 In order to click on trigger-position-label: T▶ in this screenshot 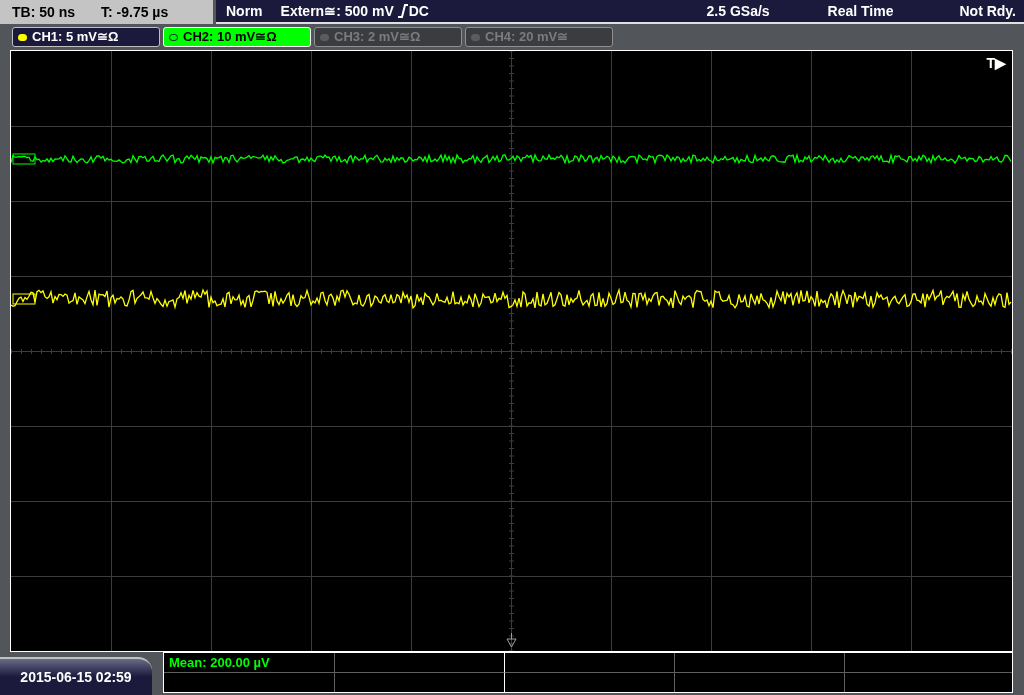, I will do `click(996, 63)`.